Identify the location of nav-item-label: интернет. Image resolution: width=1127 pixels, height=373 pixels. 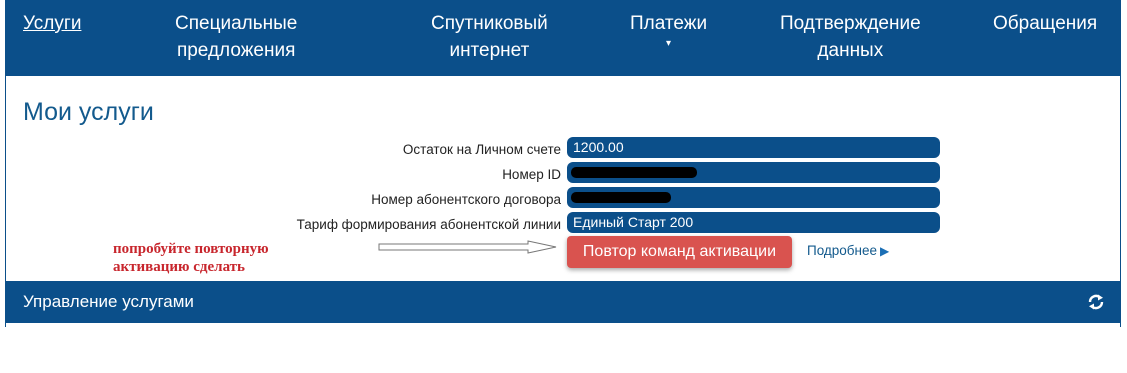
(489, 50).